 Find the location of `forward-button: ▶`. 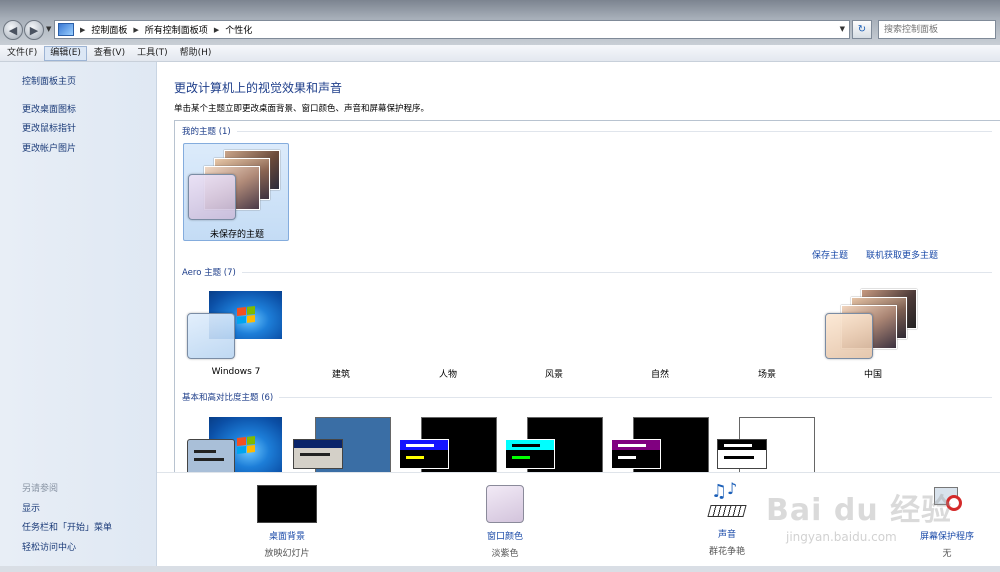

forward-button: ▶ is located at coordinates (34, 30).